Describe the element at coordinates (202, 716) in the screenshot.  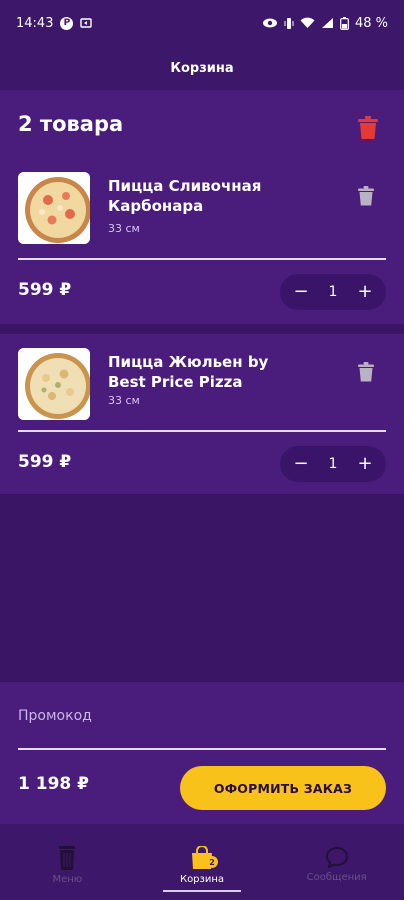
I see `promo-code-input` at that location.